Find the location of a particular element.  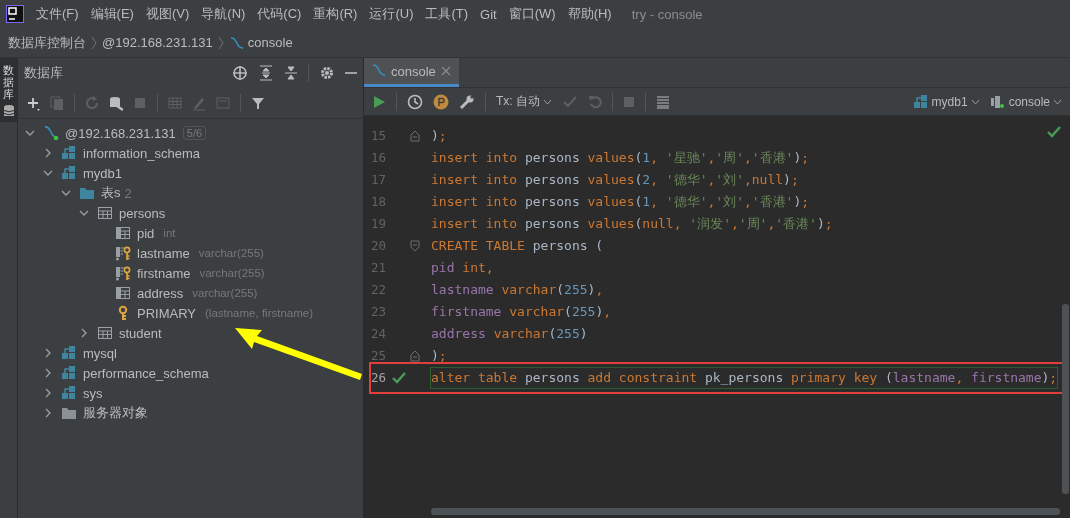

code-line: pid int, is located at coordinates (462, 268).